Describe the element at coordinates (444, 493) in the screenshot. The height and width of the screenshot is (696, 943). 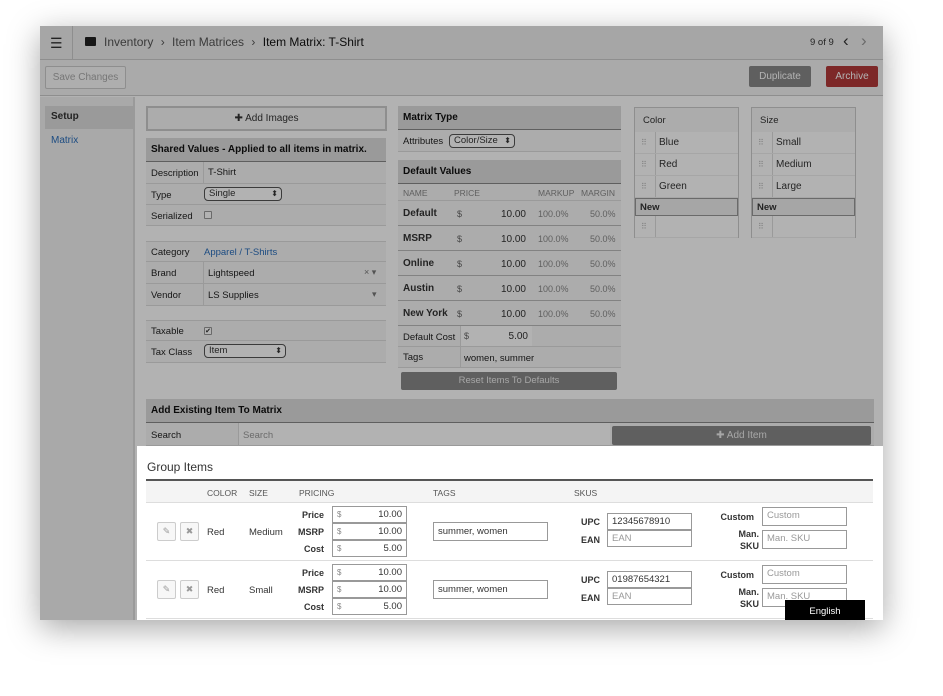
I see `col-tags: TAGS` at that location.